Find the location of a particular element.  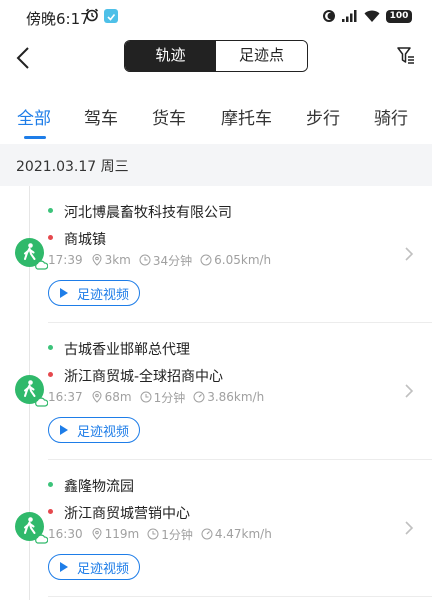

start-place: 河北博晨畜牧科技有限公司 is located at coordinates (148, 213).